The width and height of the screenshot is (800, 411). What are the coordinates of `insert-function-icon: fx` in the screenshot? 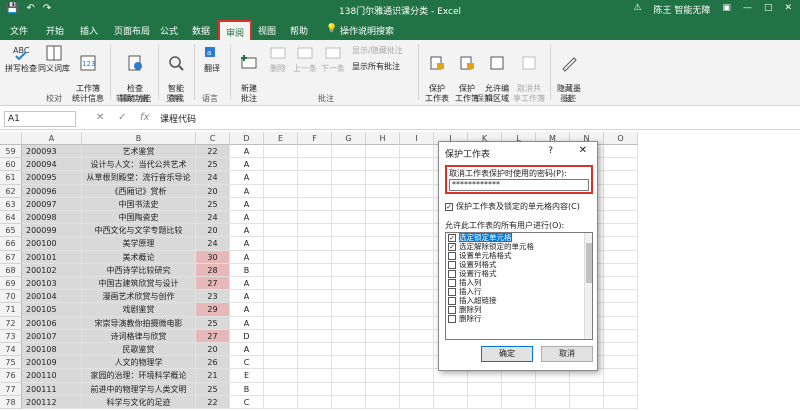 It's located at (144, 117).